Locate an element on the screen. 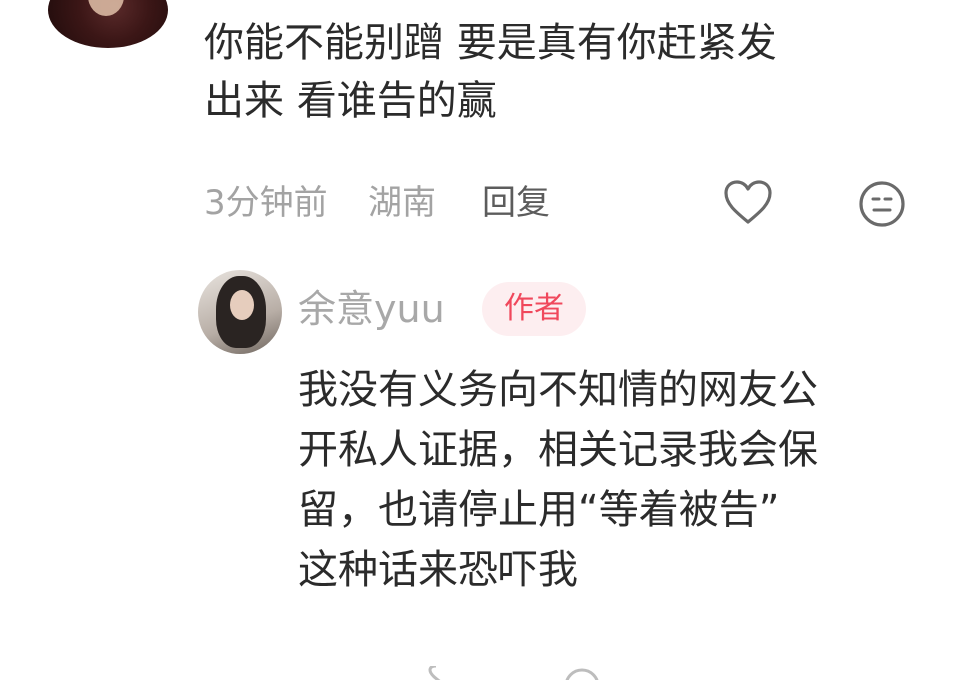  reply-text-line: 开私人证据，相关记录我会保 is located at coordinates (558, 450).